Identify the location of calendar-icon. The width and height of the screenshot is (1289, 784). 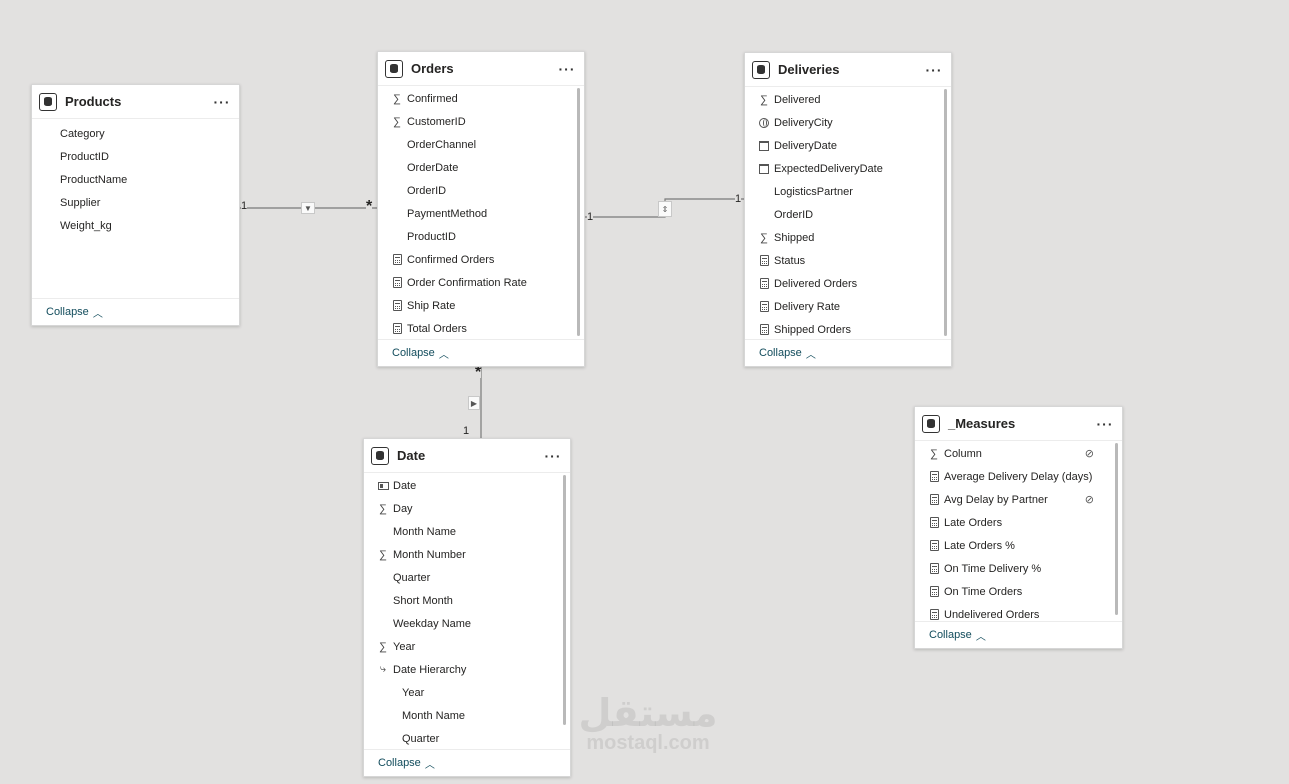
(764, 168).